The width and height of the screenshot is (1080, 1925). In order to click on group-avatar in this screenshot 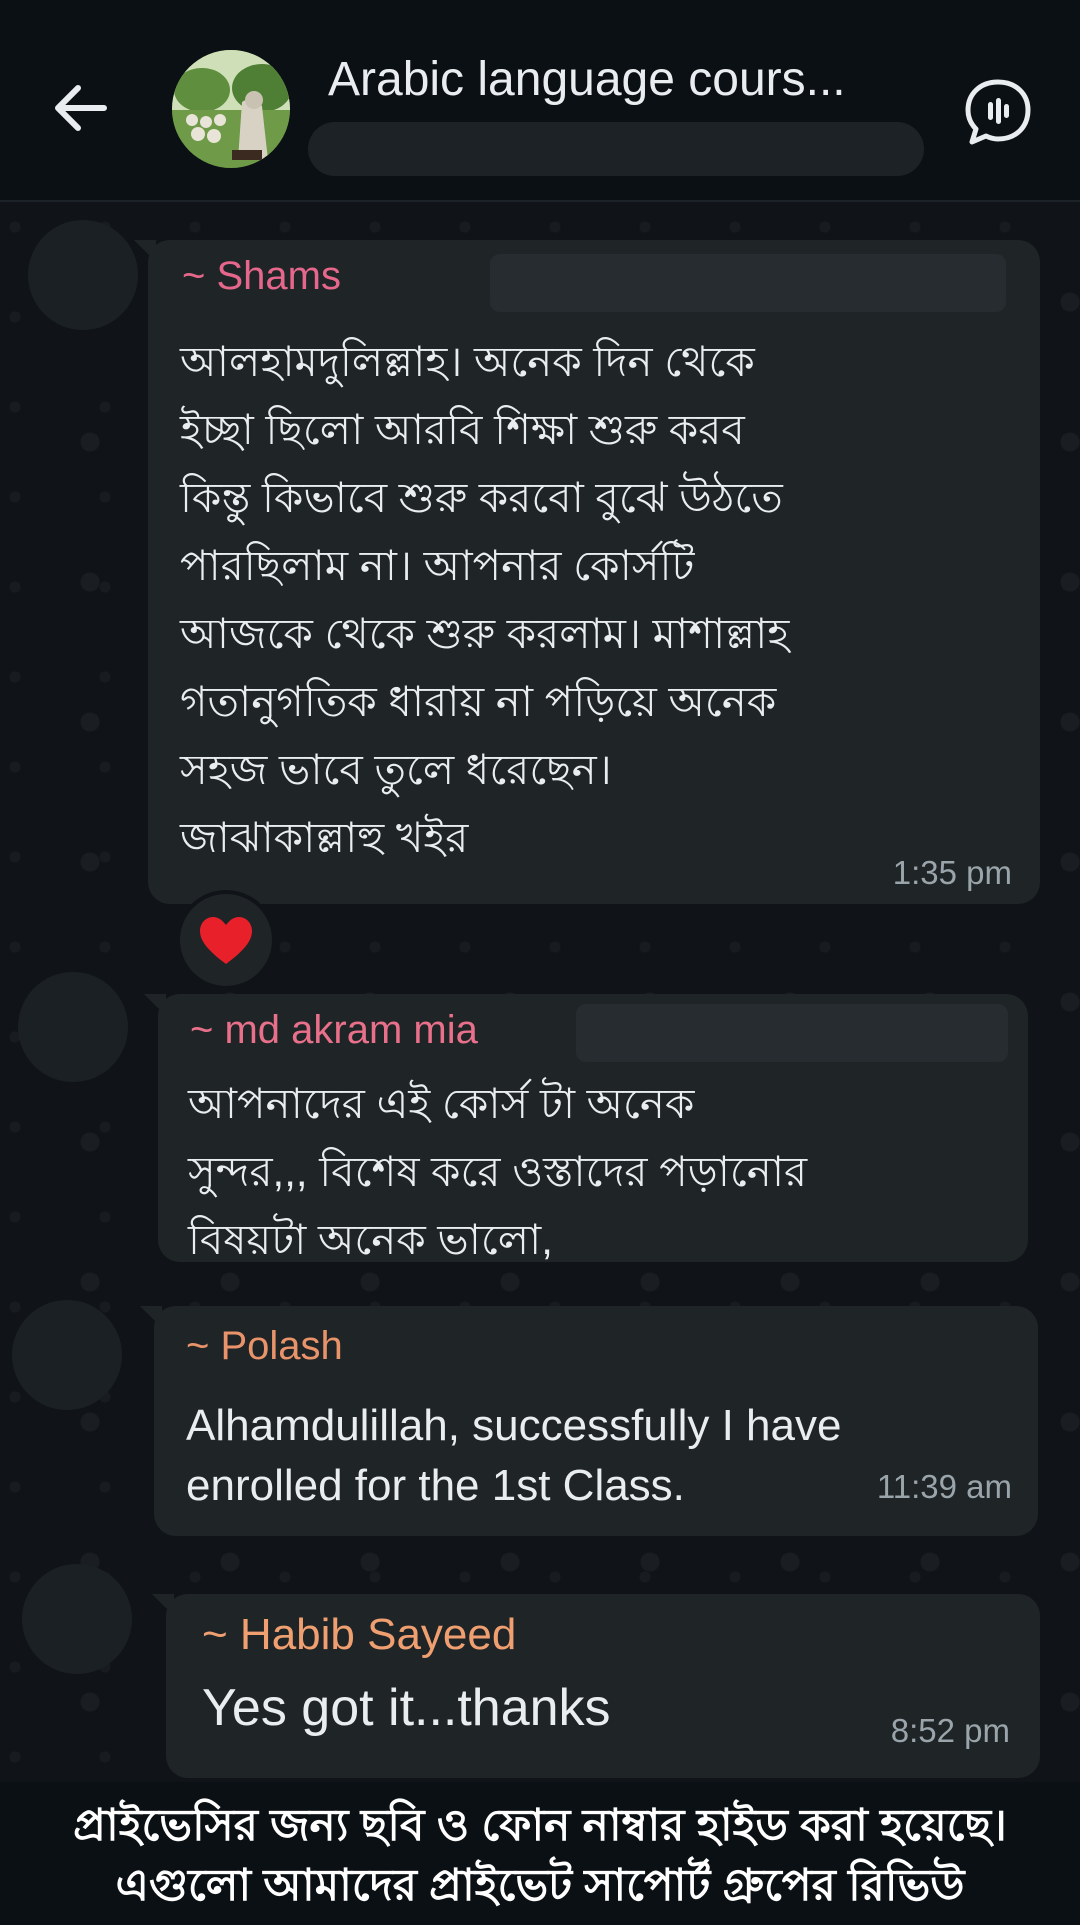, I will do `click(231, 109)`.